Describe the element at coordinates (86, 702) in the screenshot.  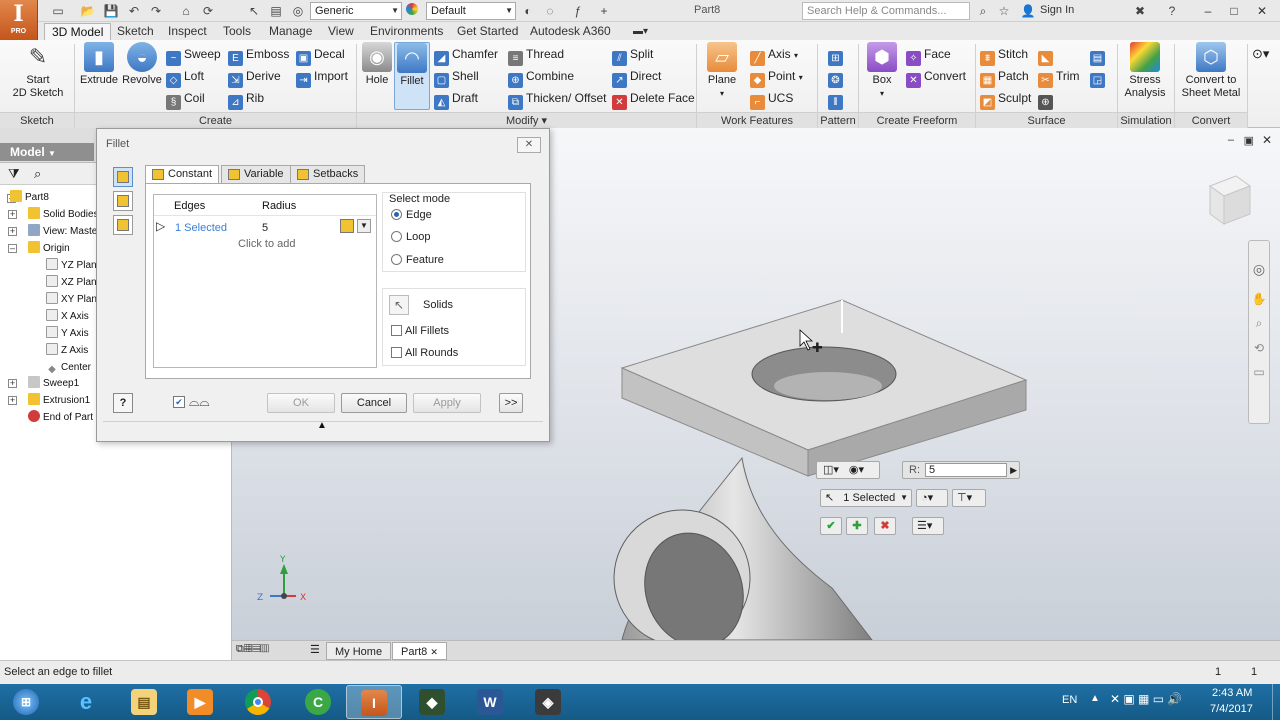
I see `taskbar-internet-explorer: e` at that location.